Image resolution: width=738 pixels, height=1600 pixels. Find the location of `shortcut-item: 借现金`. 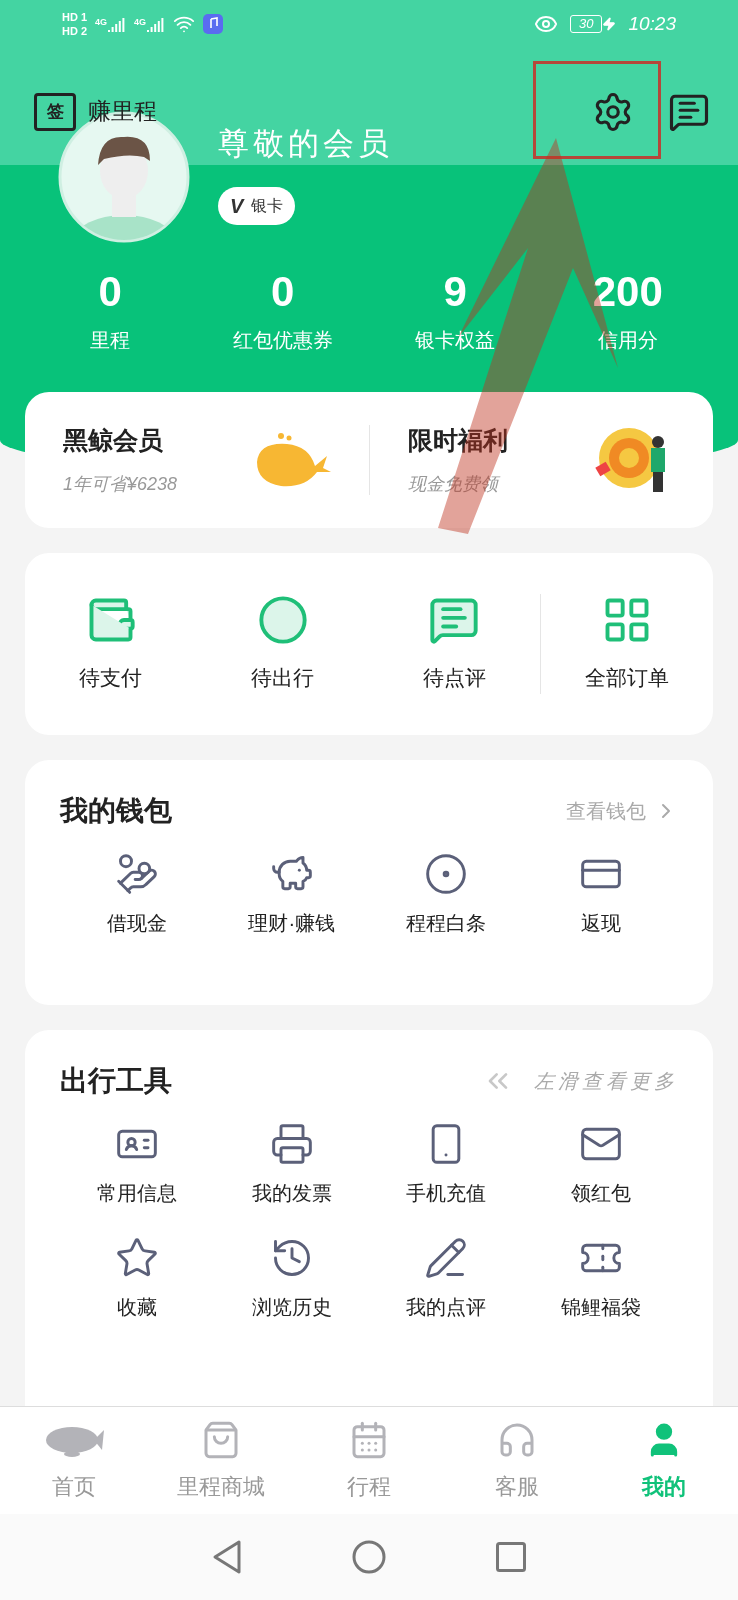

shortcut-item: 借现金 is located at coordinates (137, 895).